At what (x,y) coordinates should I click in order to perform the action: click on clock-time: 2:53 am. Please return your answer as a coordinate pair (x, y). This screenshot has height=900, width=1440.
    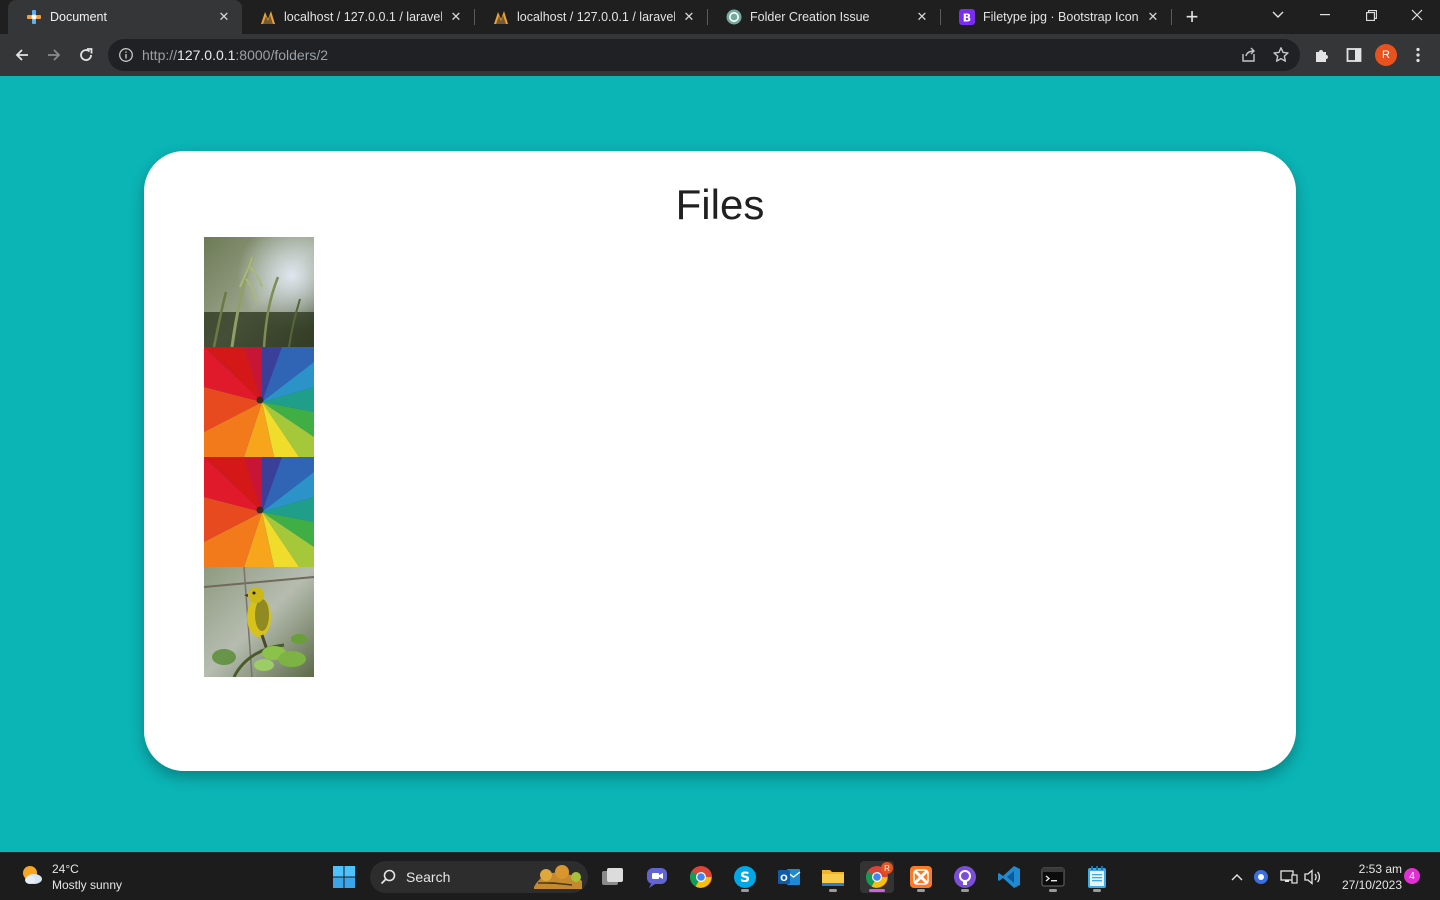
    Looking at the image, I should click on (1380, 869).